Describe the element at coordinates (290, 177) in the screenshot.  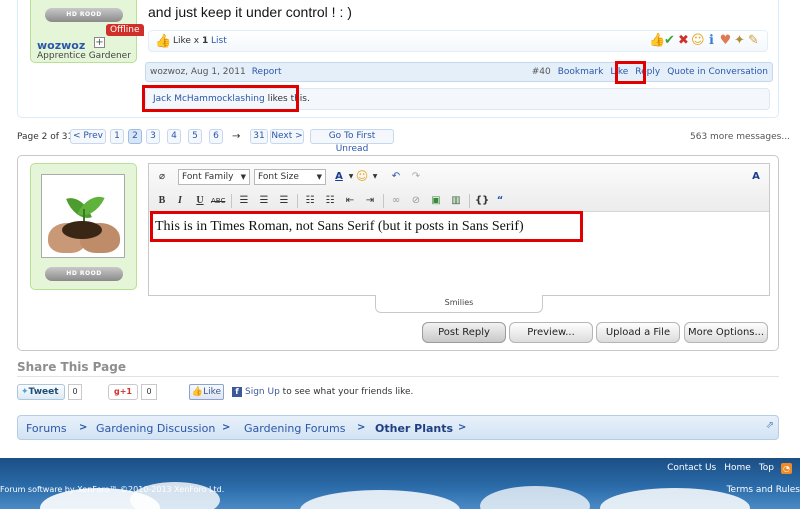
I see `font-size-select: Font Size ▼` at that location.